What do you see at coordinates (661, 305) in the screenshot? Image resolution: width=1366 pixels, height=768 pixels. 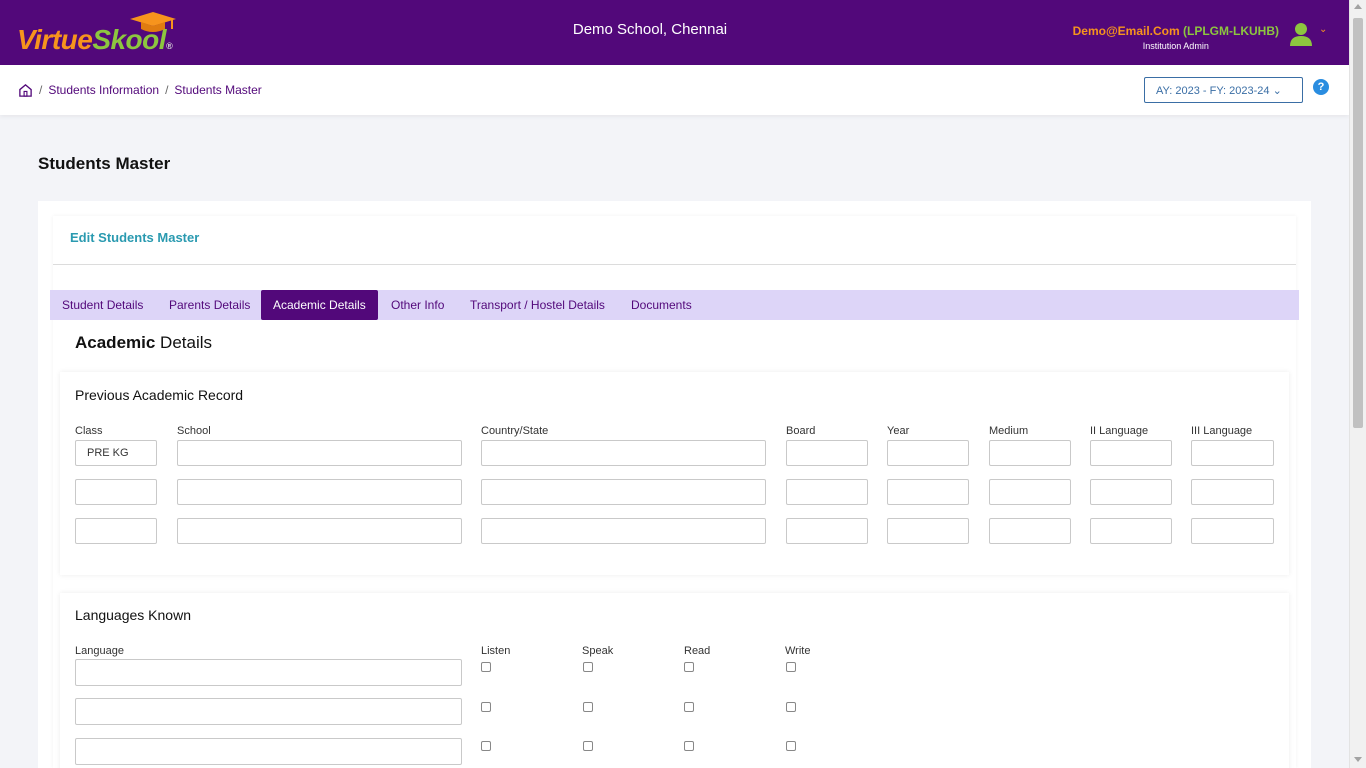 I see `tab-documents: Documents` at bounding box center [661, 305].